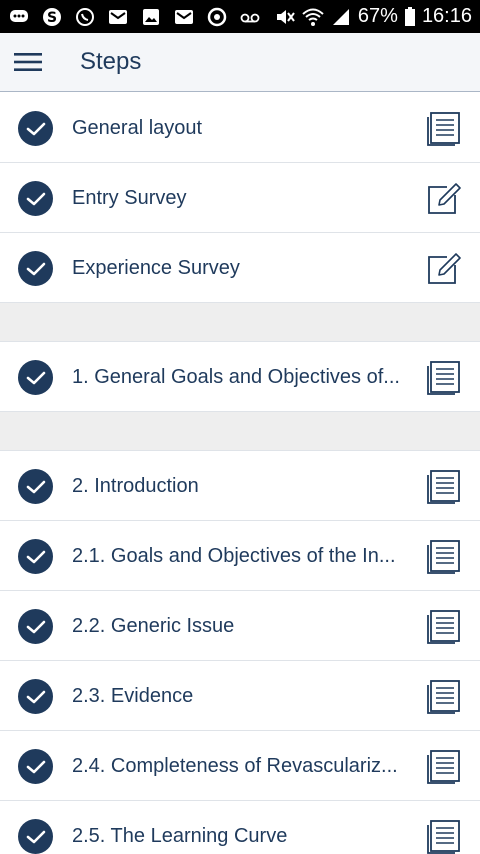 The image size is (480, 854). Describe the element at coordinates (134, 17) in the screenshot. I see `notification-icons: S` at that location.